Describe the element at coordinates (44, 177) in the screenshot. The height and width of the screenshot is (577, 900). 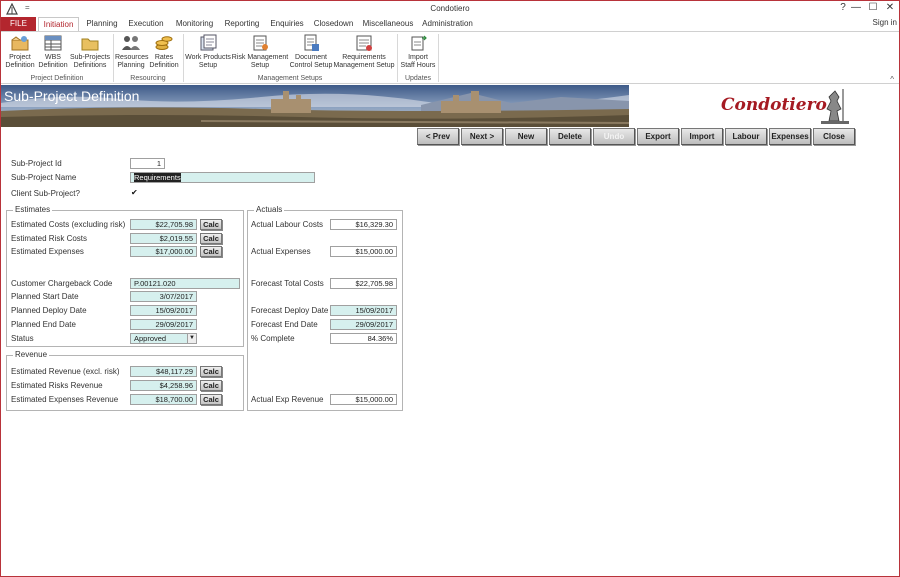
I see `sub-project-name-label: Sub-Project Name` at that location.